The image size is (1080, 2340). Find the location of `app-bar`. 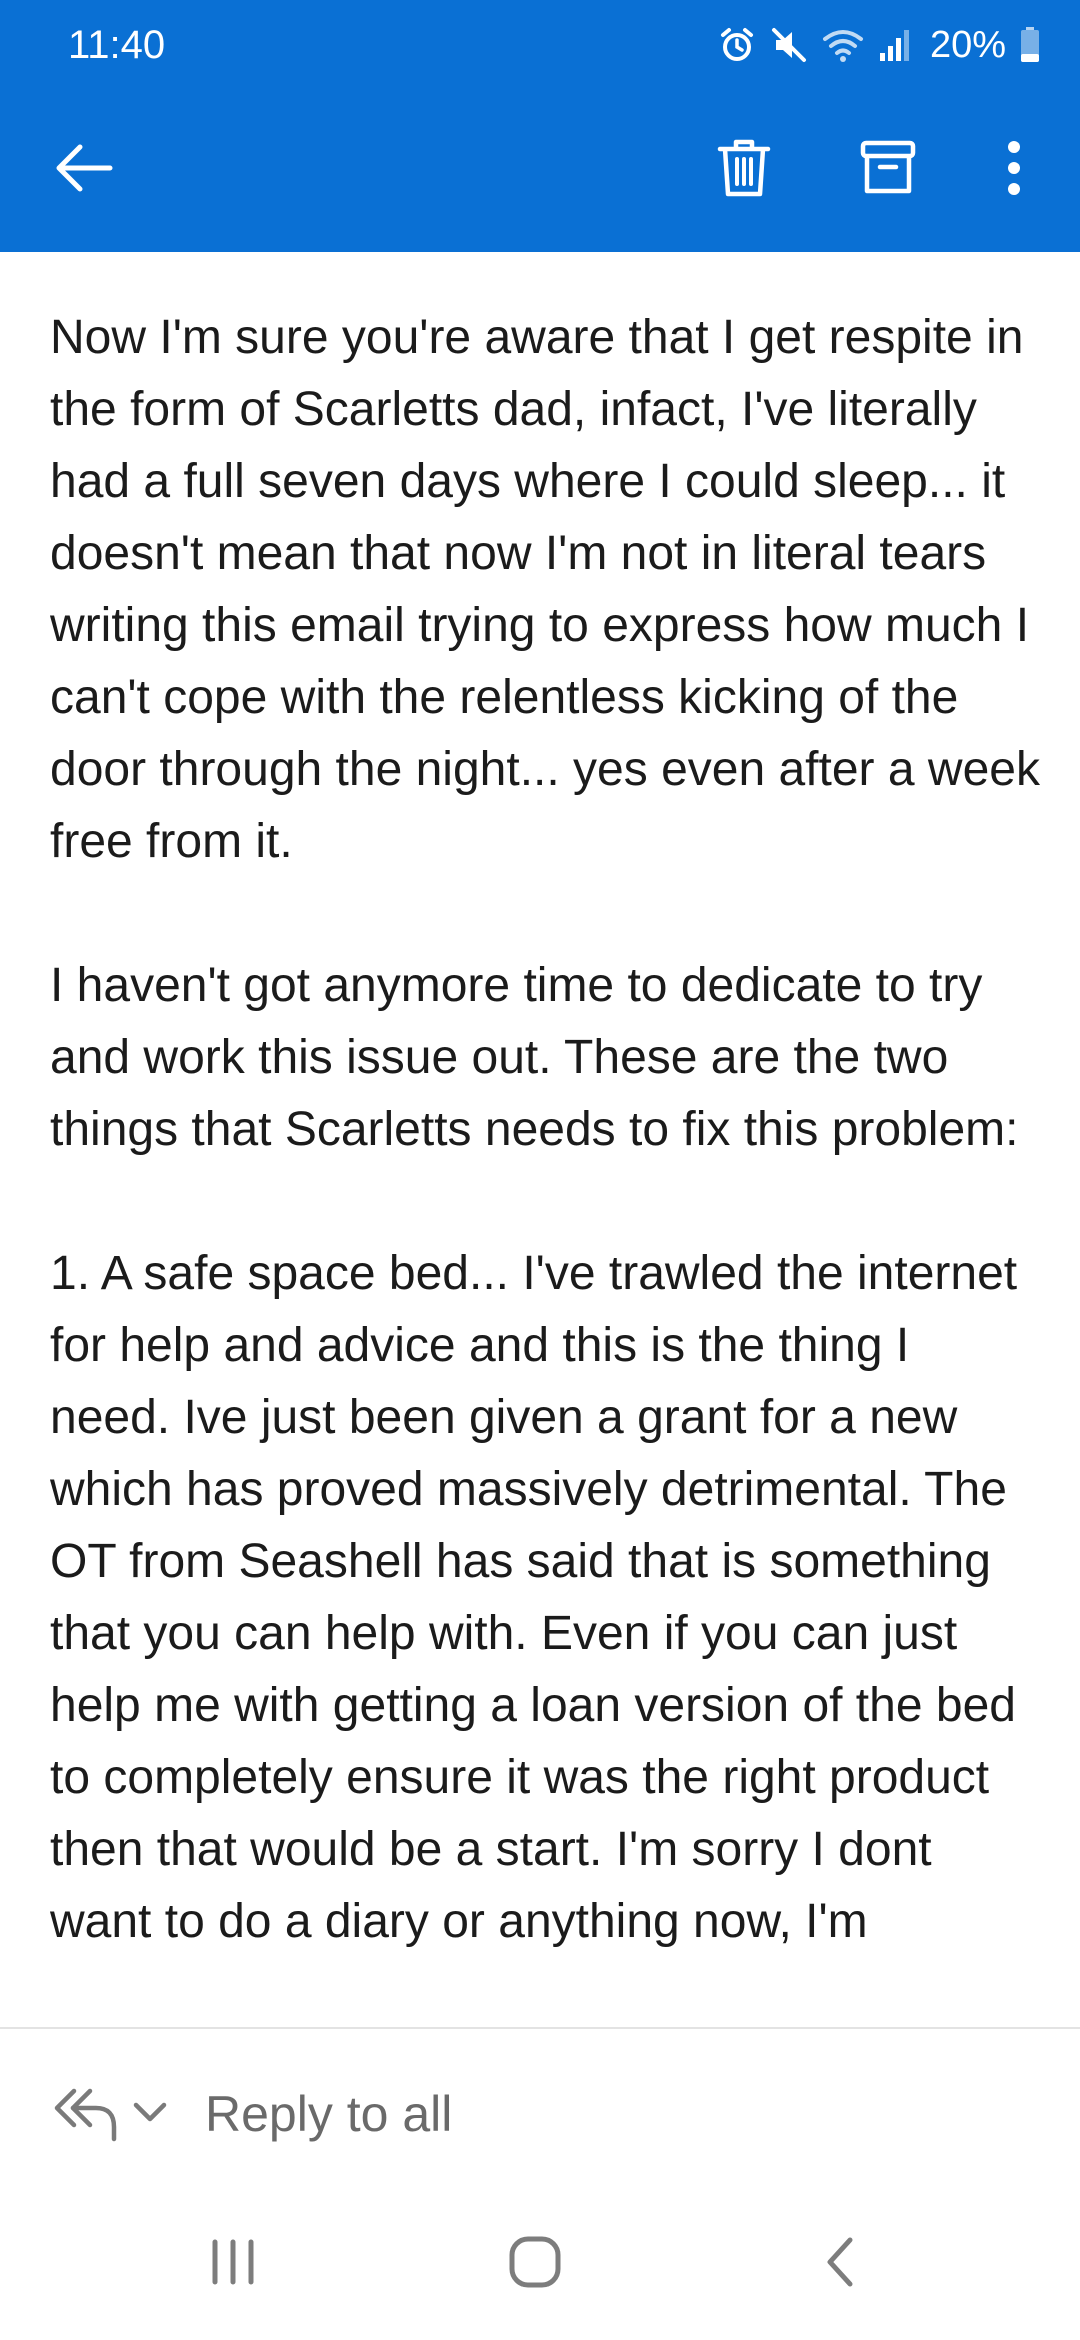

app-bar is located at coordinates (540, 171).